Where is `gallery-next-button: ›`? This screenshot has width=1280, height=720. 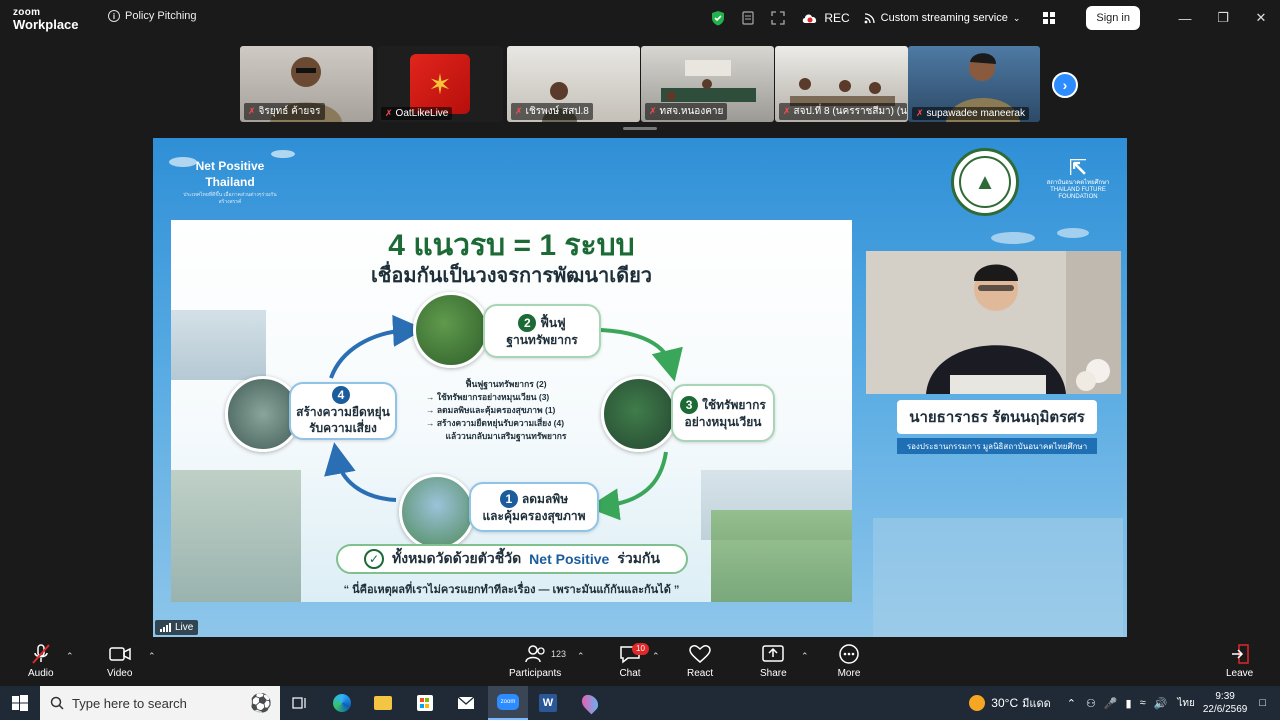 gallery-next-button: › is located at coordinates (1065, 85).